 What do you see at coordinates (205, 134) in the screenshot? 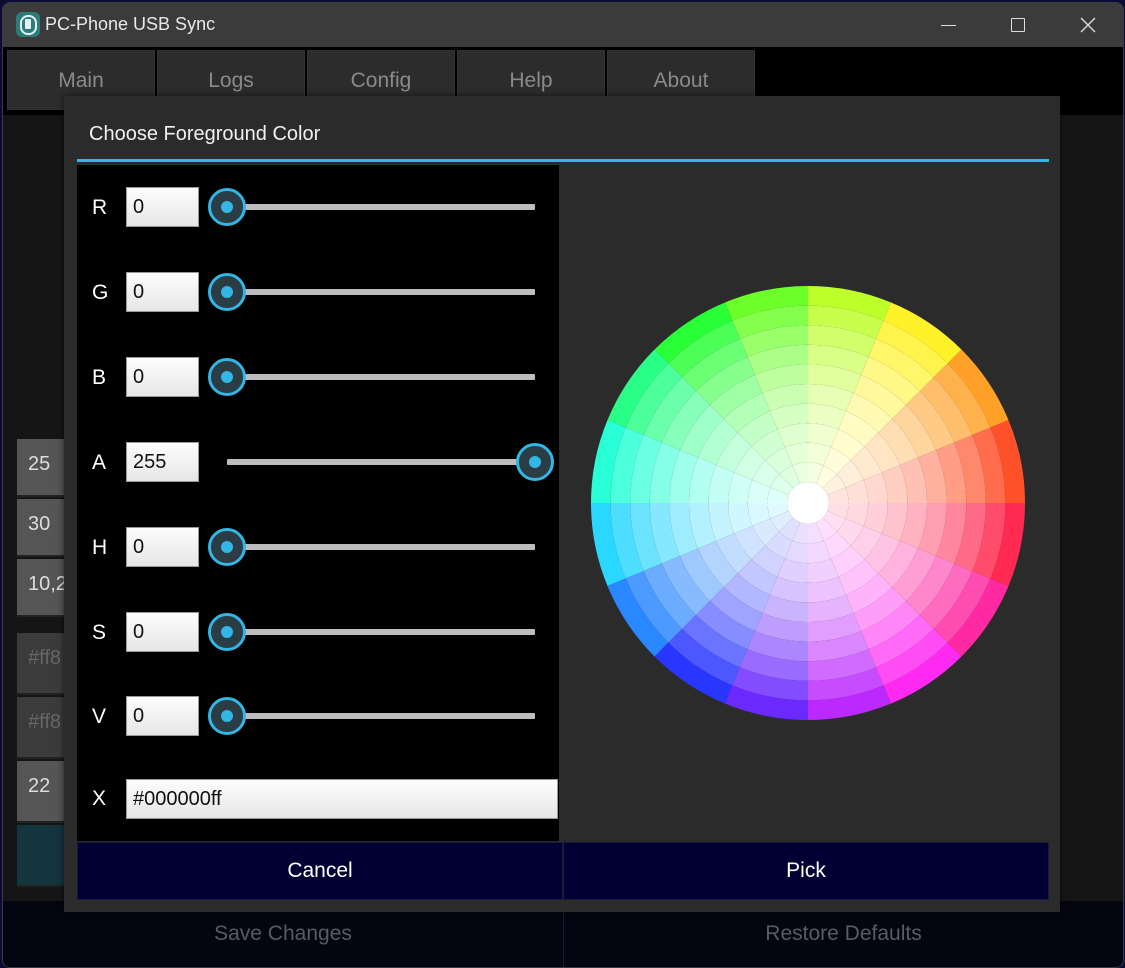
I see `dialog-title: Choose Foreground Color` at bounding box center [205, 134].